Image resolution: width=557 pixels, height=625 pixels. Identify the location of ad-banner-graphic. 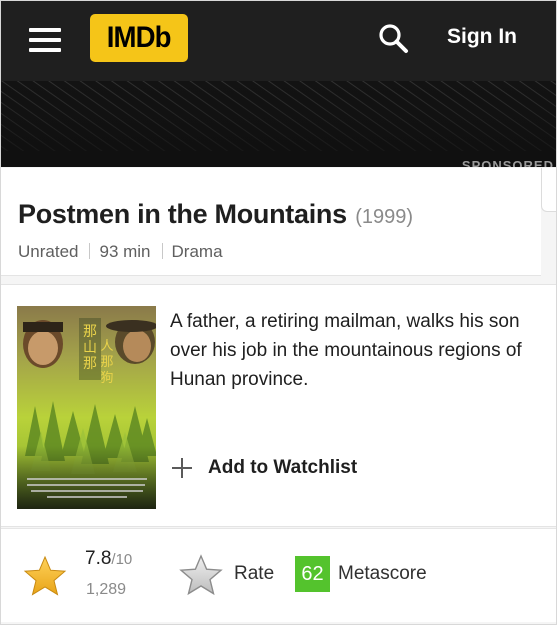
(278, 124).